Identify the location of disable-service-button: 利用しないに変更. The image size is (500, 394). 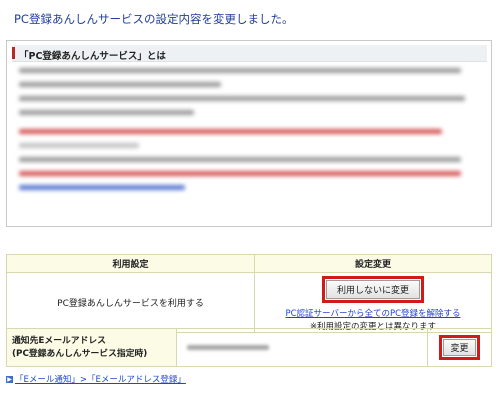
(372, 289).